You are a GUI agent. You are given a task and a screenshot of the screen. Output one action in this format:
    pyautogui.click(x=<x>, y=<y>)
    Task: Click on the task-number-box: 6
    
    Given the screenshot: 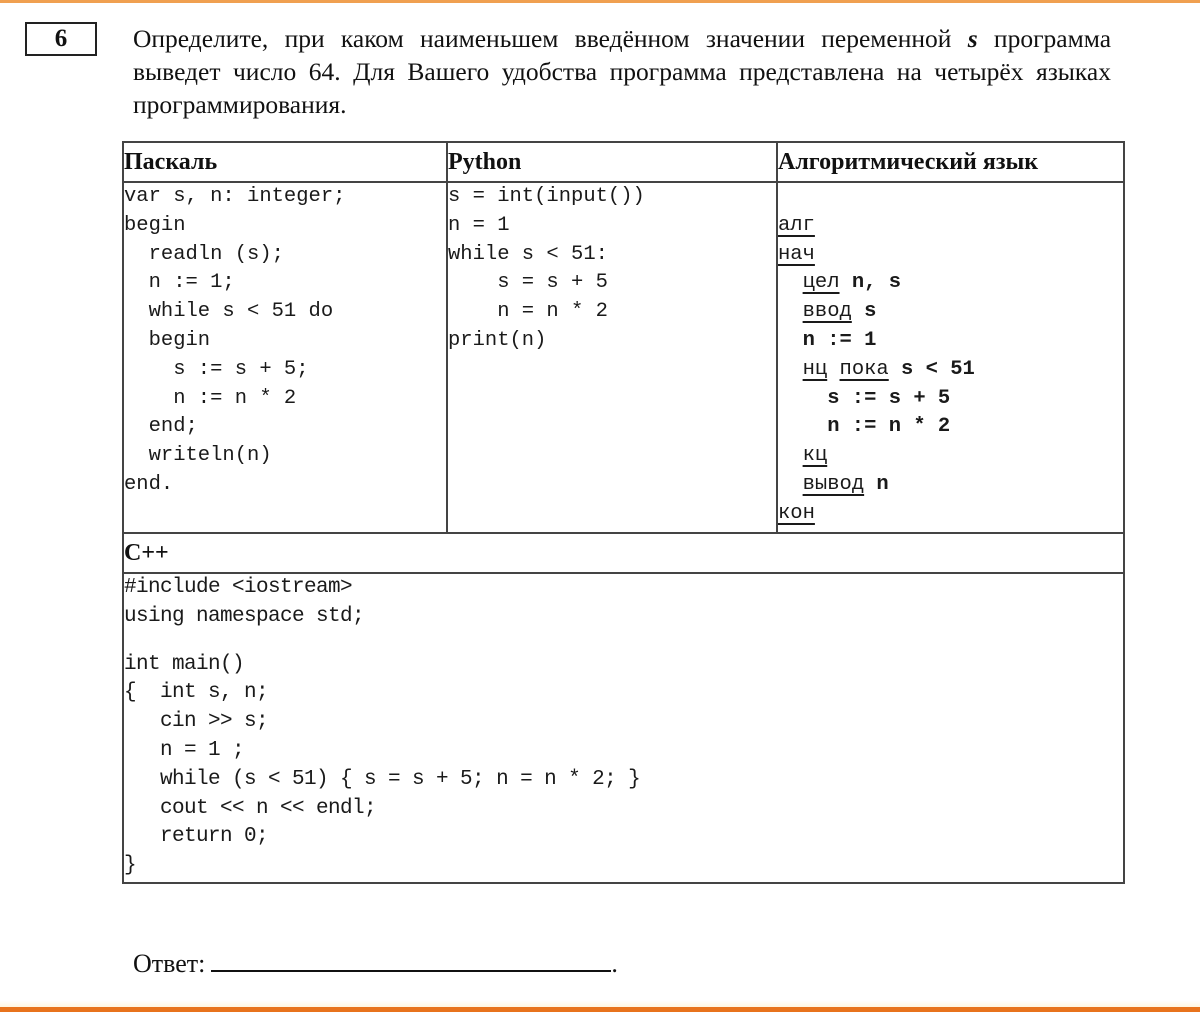 What is the action you would take?
    pyautogui.click(x=61, y=39)
    